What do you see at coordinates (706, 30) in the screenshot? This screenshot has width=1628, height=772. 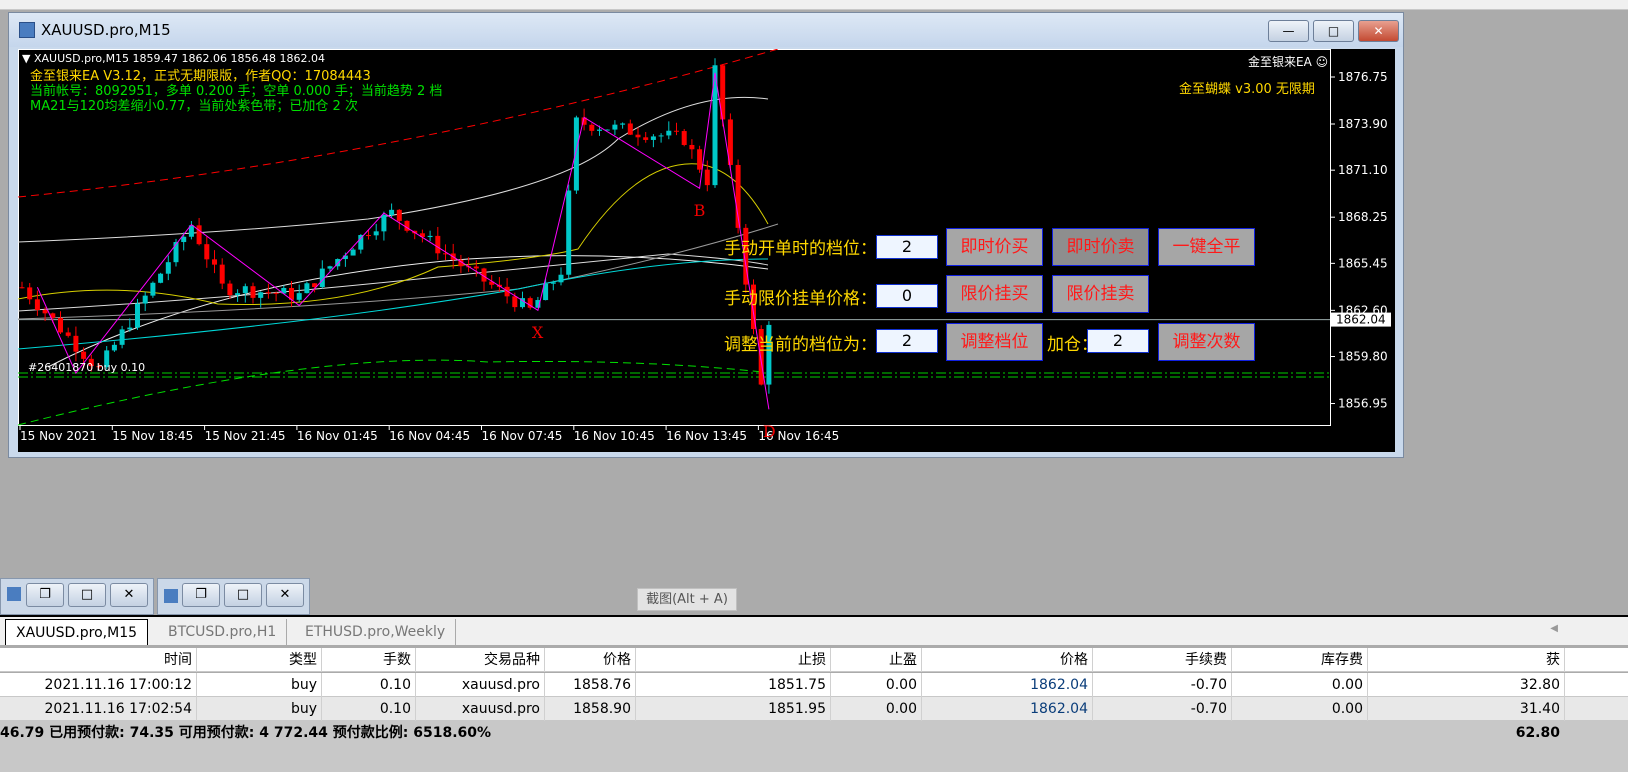 I see `window-titlebar: XAUUSD.pro,M15 — □ ✕` at bounding box center [706, 30].